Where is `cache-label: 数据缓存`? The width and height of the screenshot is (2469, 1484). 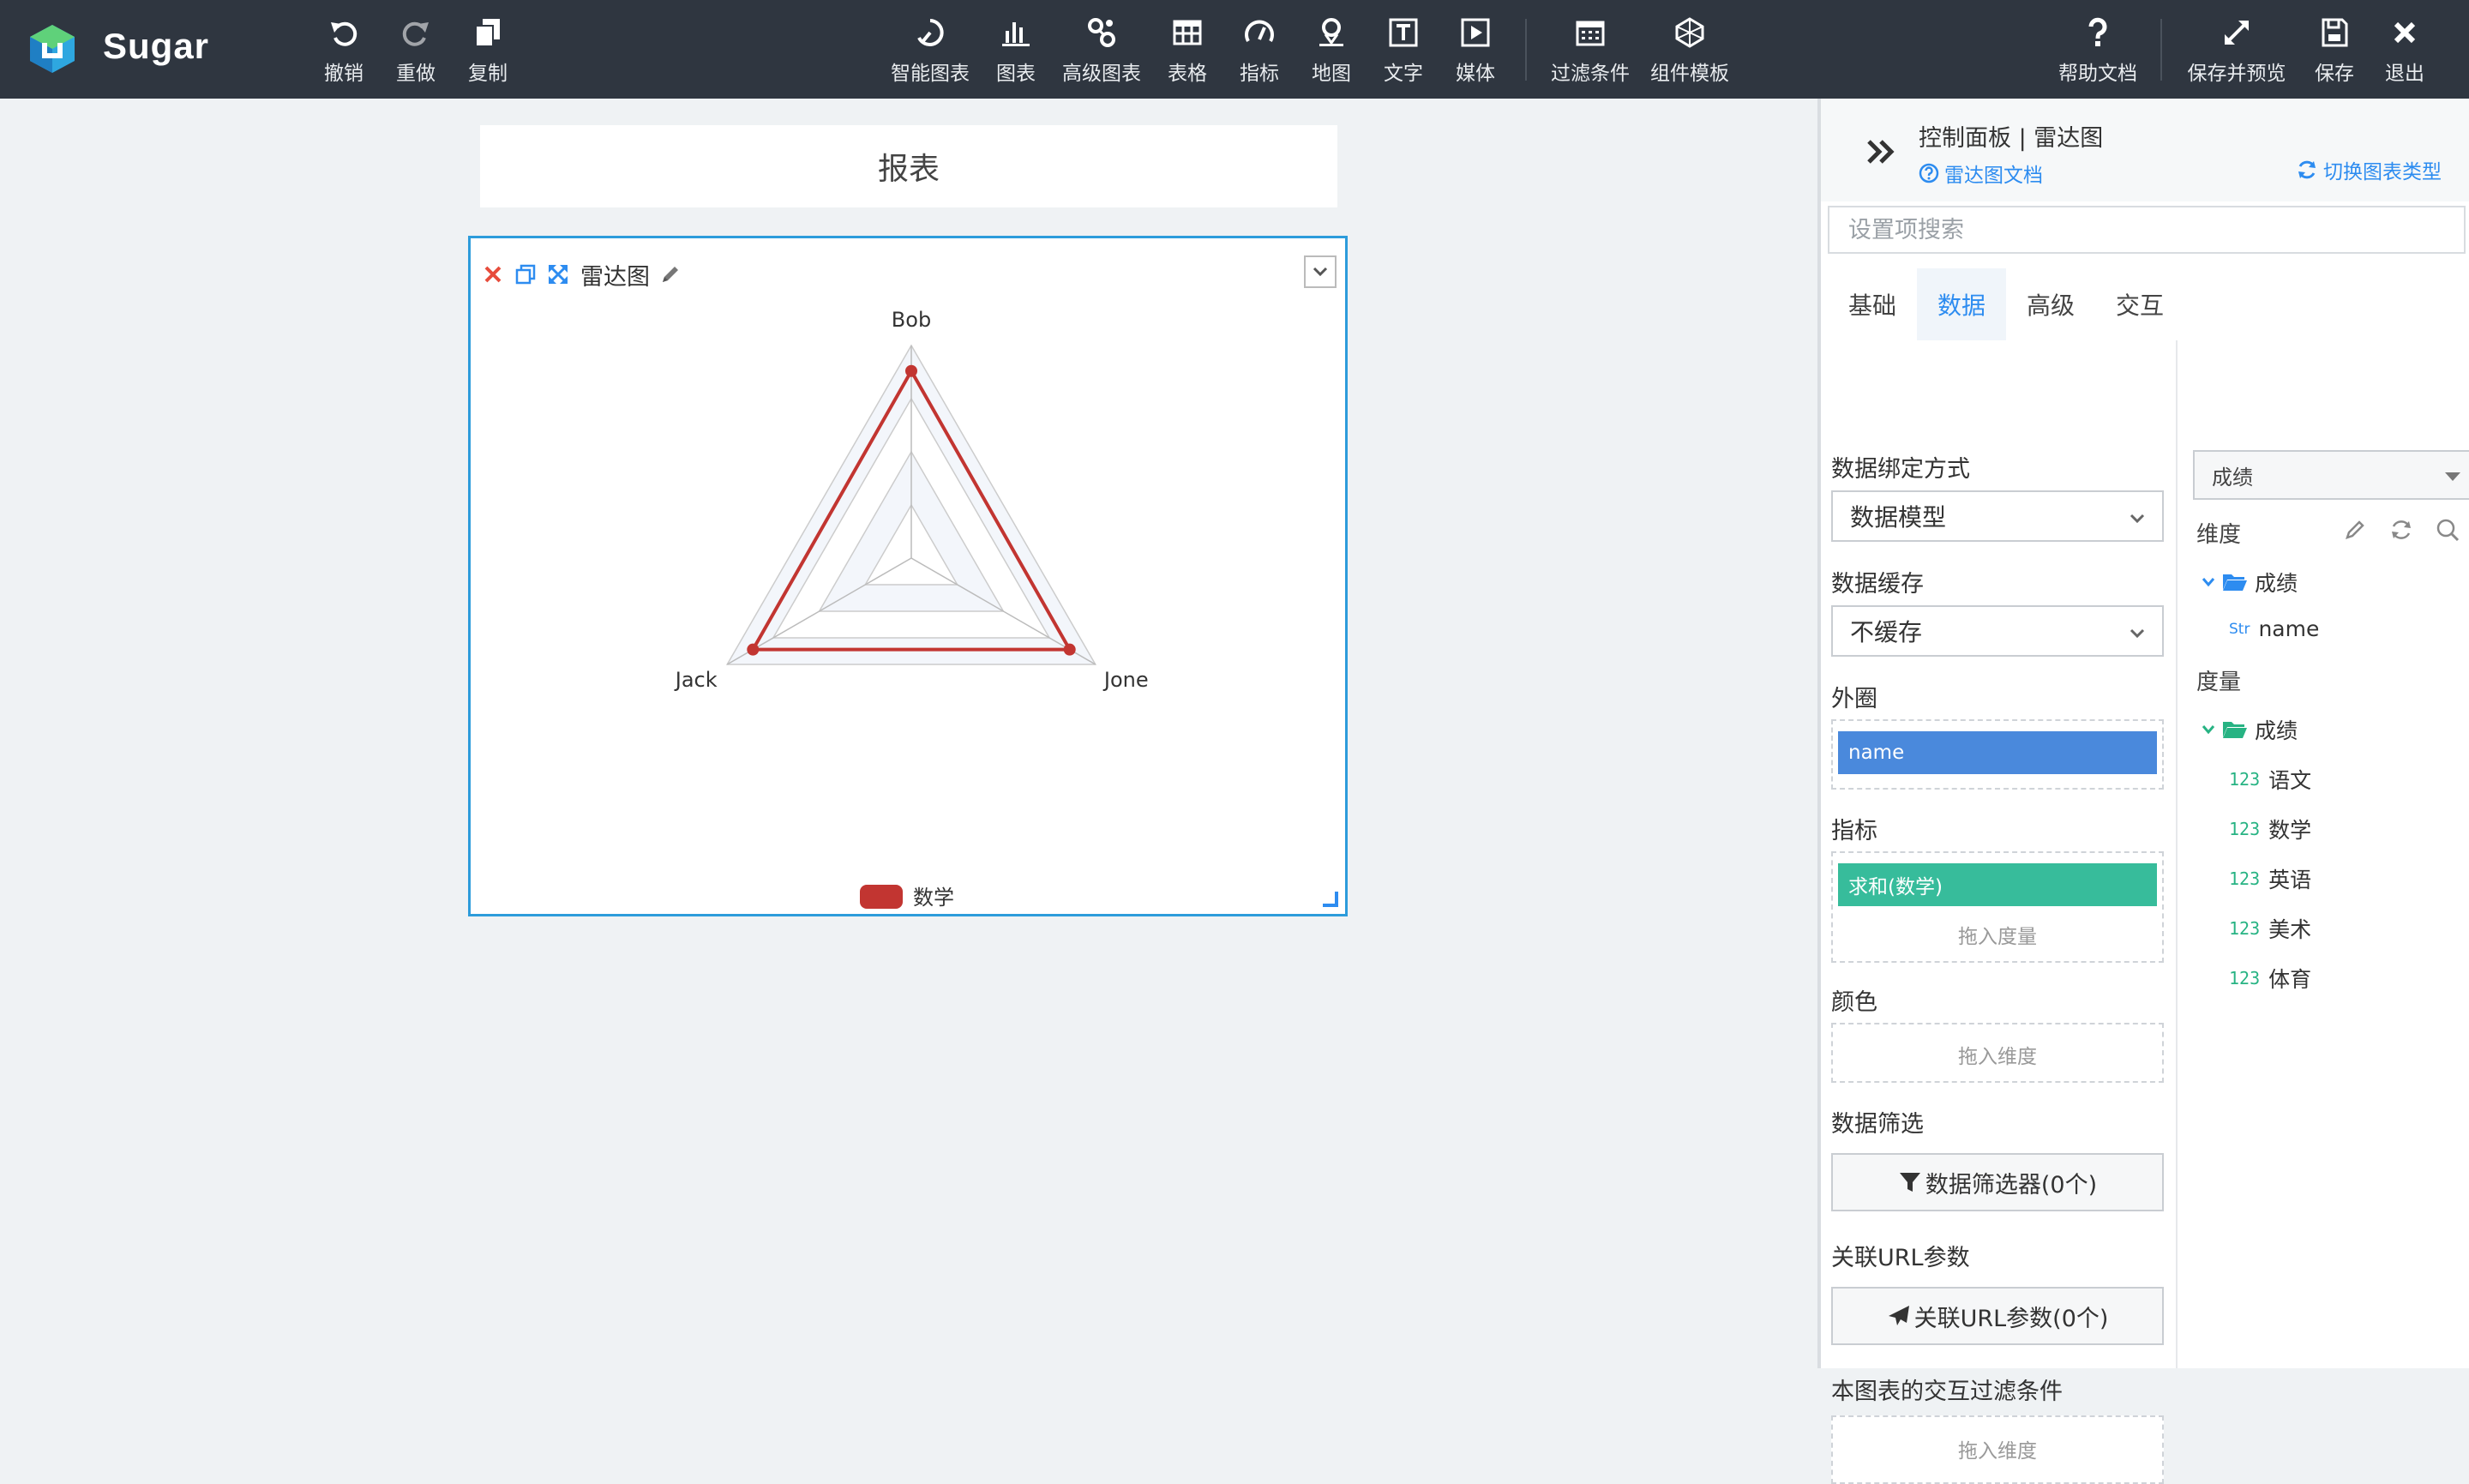
cache-label: 数据缓存 is located at coordinates (1877, 584).